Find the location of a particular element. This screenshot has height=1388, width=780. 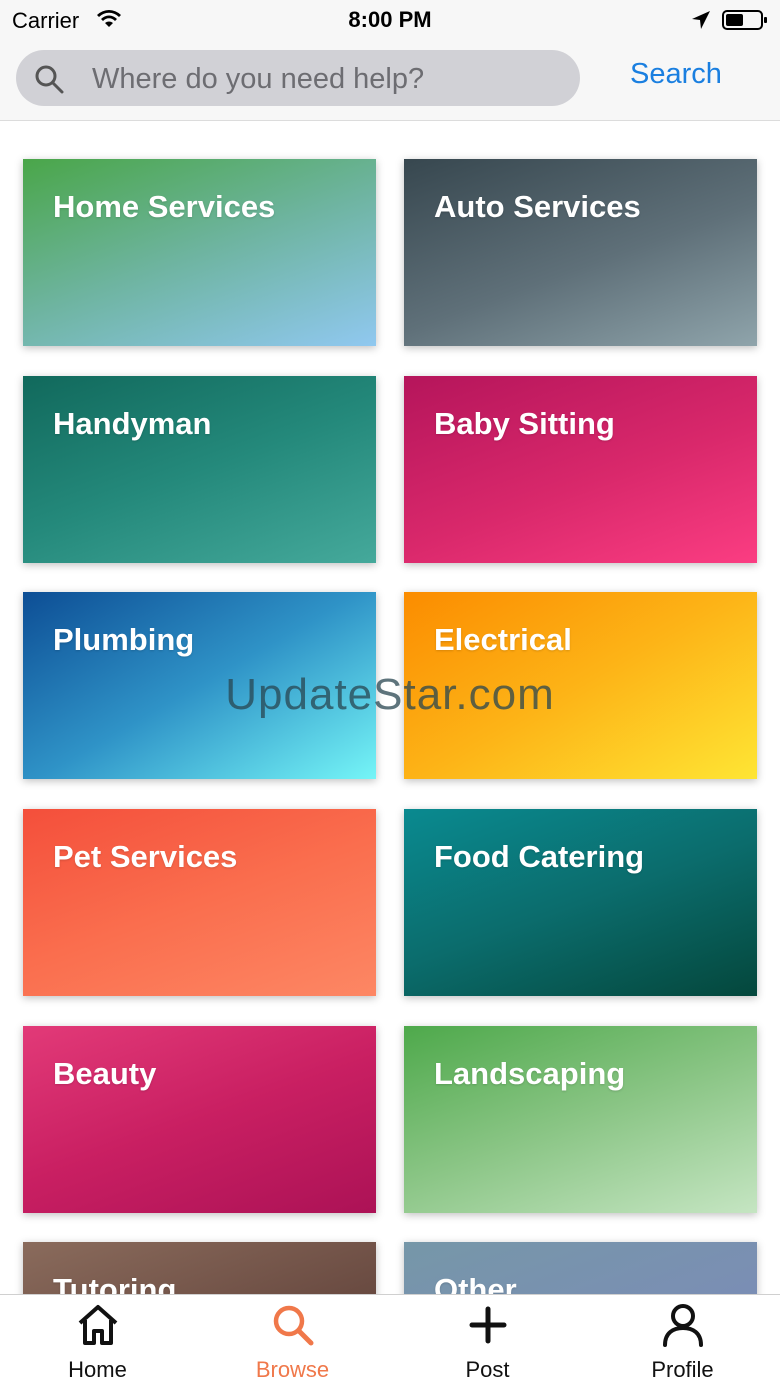

category-label: Pet Services is located at coordinates (145, 856).